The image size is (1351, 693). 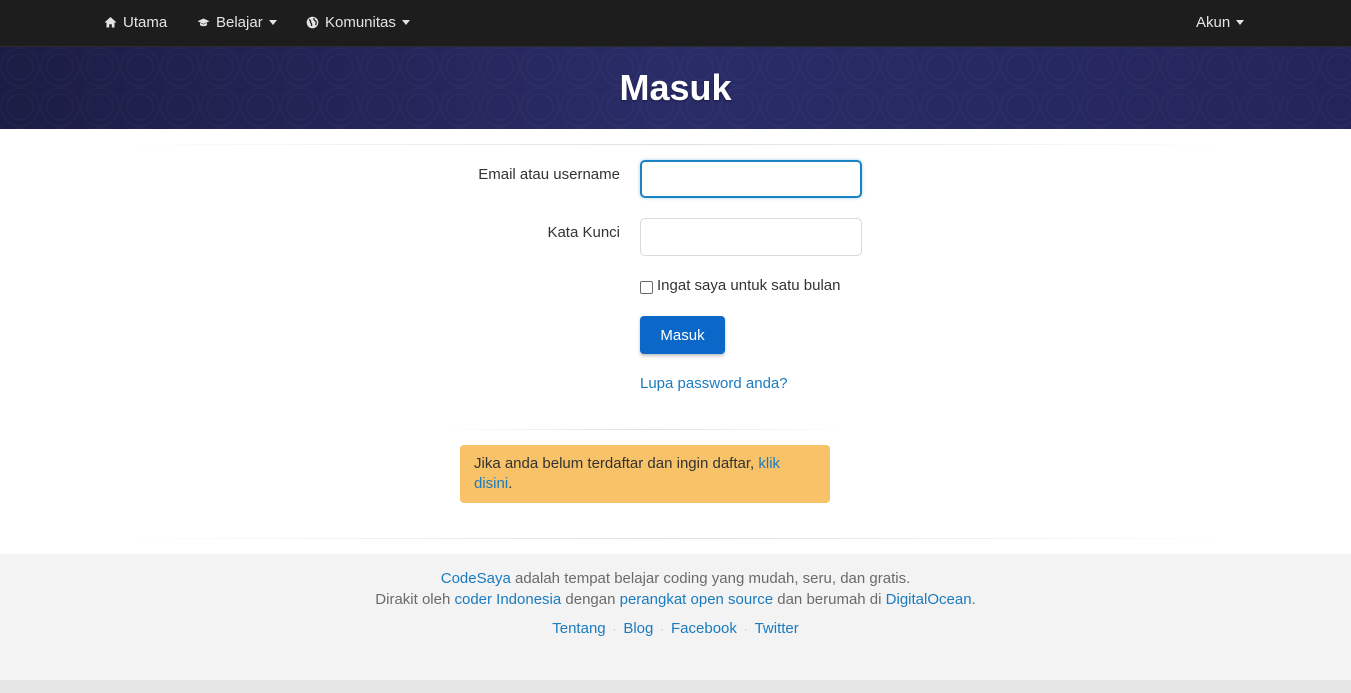 What do you see at coordinates (973, 599) in the screenshot?
I see `footer-credits-text: .` at bounding box center [973, 599].